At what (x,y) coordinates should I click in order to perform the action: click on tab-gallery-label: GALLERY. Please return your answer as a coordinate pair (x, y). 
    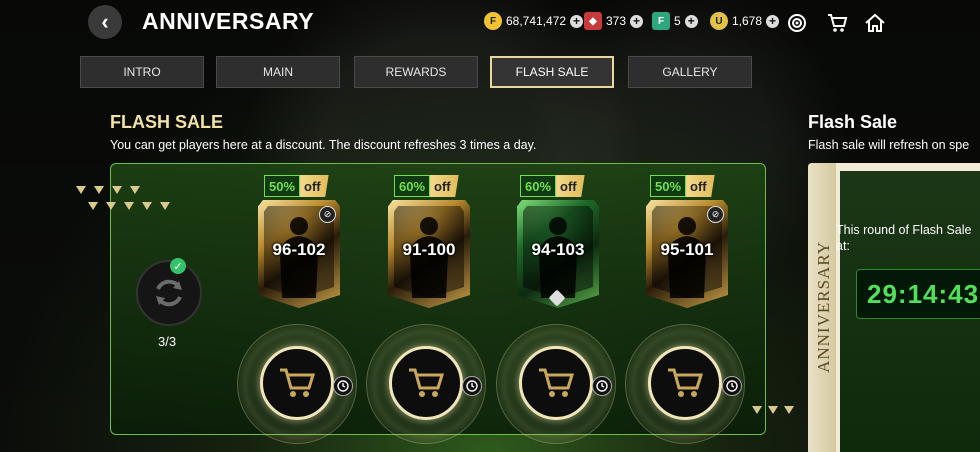
    Looking at the image, I should click on (690, 72).